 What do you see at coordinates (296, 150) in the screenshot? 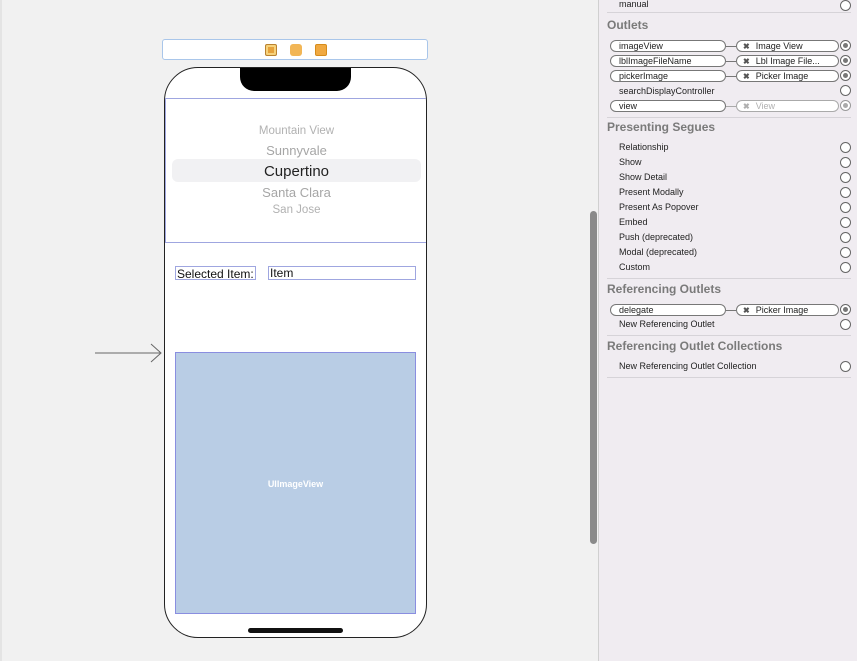
I see `picker-row: Sunnyvale` at bounding box center [296, 150].